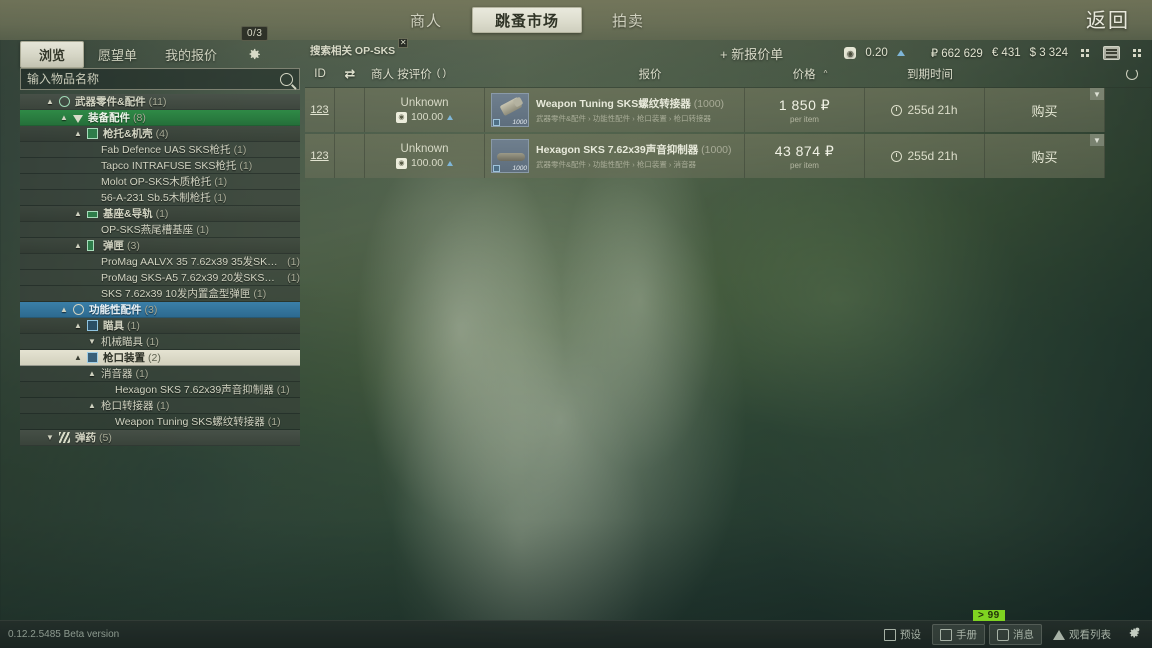 This screenshot has height=648, width=1152. Describe the element at coordinates (650, 74) in the screenshot. I see `column-offer: 报价` at that location.